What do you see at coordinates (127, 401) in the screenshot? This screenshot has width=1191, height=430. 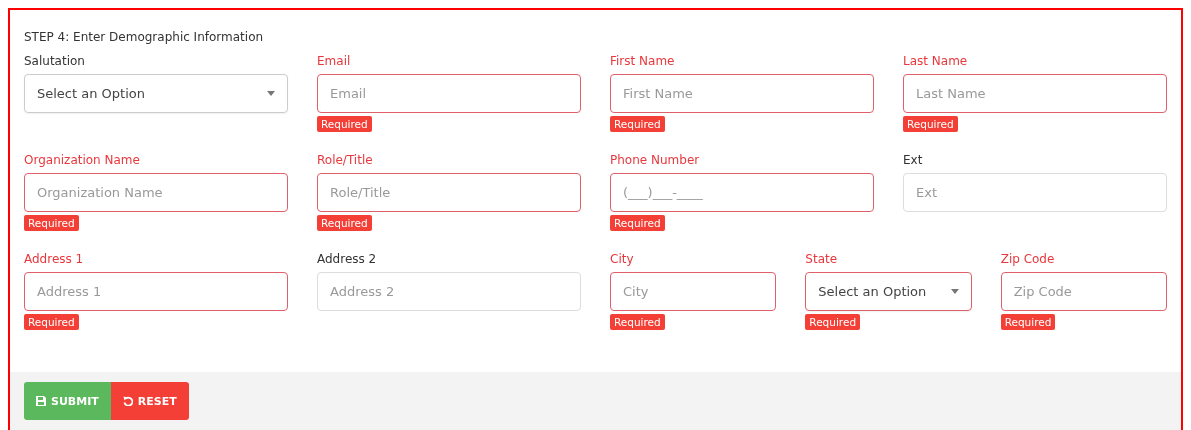 I see `undo-icon` at bounding box center [127, 401].